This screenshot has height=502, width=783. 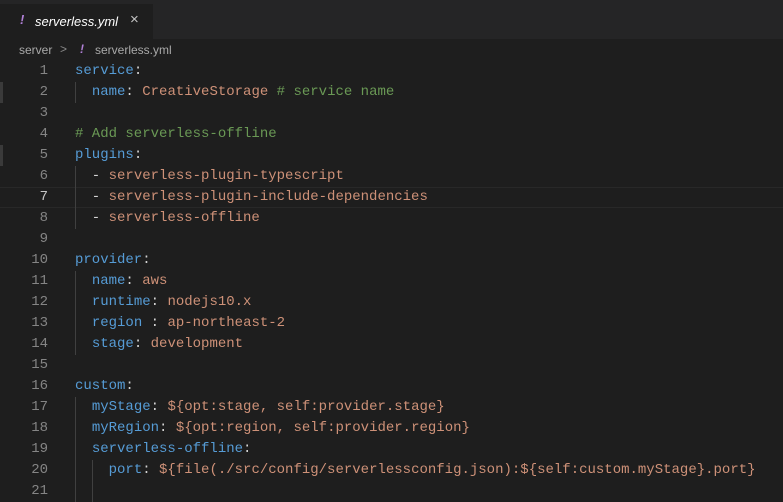 I want to click on code-text: - serverless-plugin-typescript, so click(x=209, y=176).